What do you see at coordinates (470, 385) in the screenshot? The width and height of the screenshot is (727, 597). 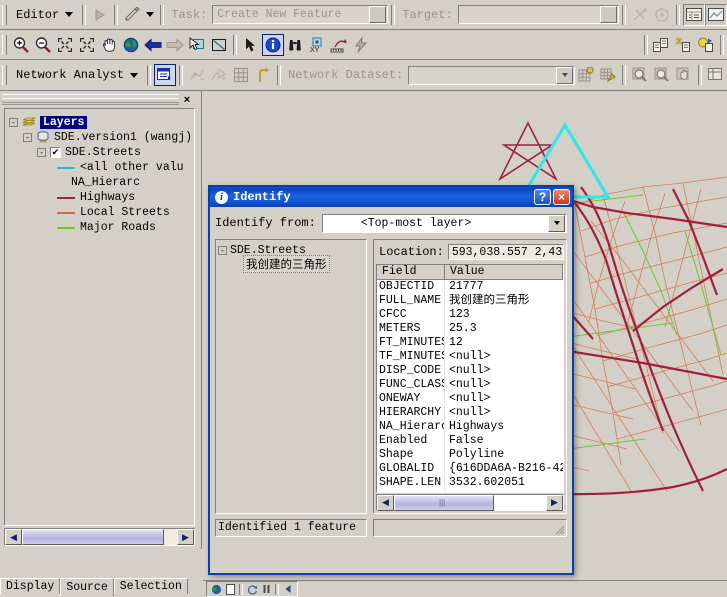 I see `attribute-row: FUNC_CLASS <null>` at bounding box center [470, 385].